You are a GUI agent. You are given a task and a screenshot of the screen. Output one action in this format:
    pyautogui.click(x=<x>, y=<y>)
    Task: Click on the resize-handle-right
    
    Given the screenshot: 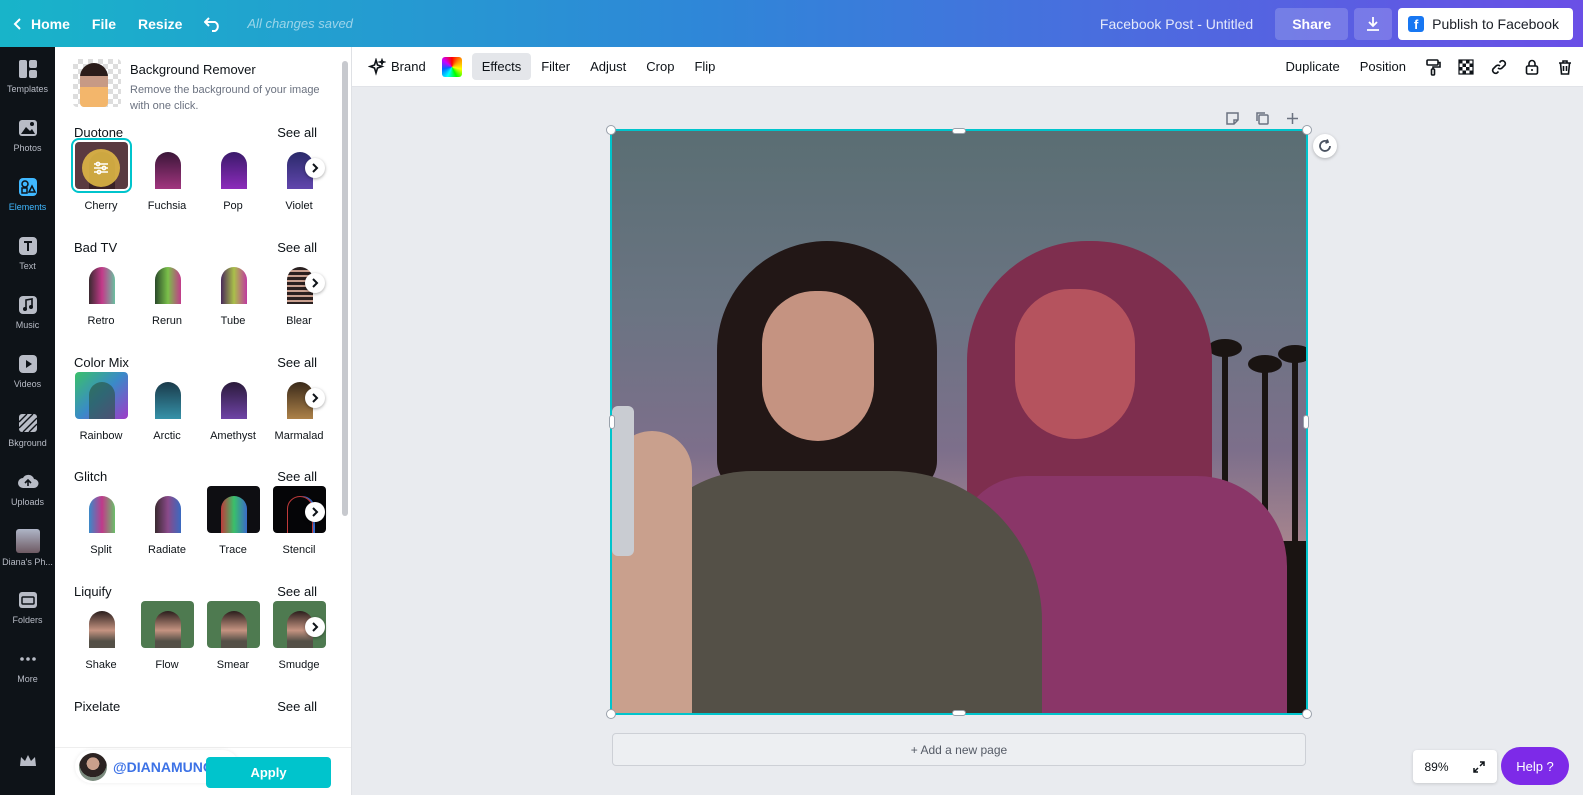 What is the action you would take?
    pyautogui.click(x=1306, y=422)
    